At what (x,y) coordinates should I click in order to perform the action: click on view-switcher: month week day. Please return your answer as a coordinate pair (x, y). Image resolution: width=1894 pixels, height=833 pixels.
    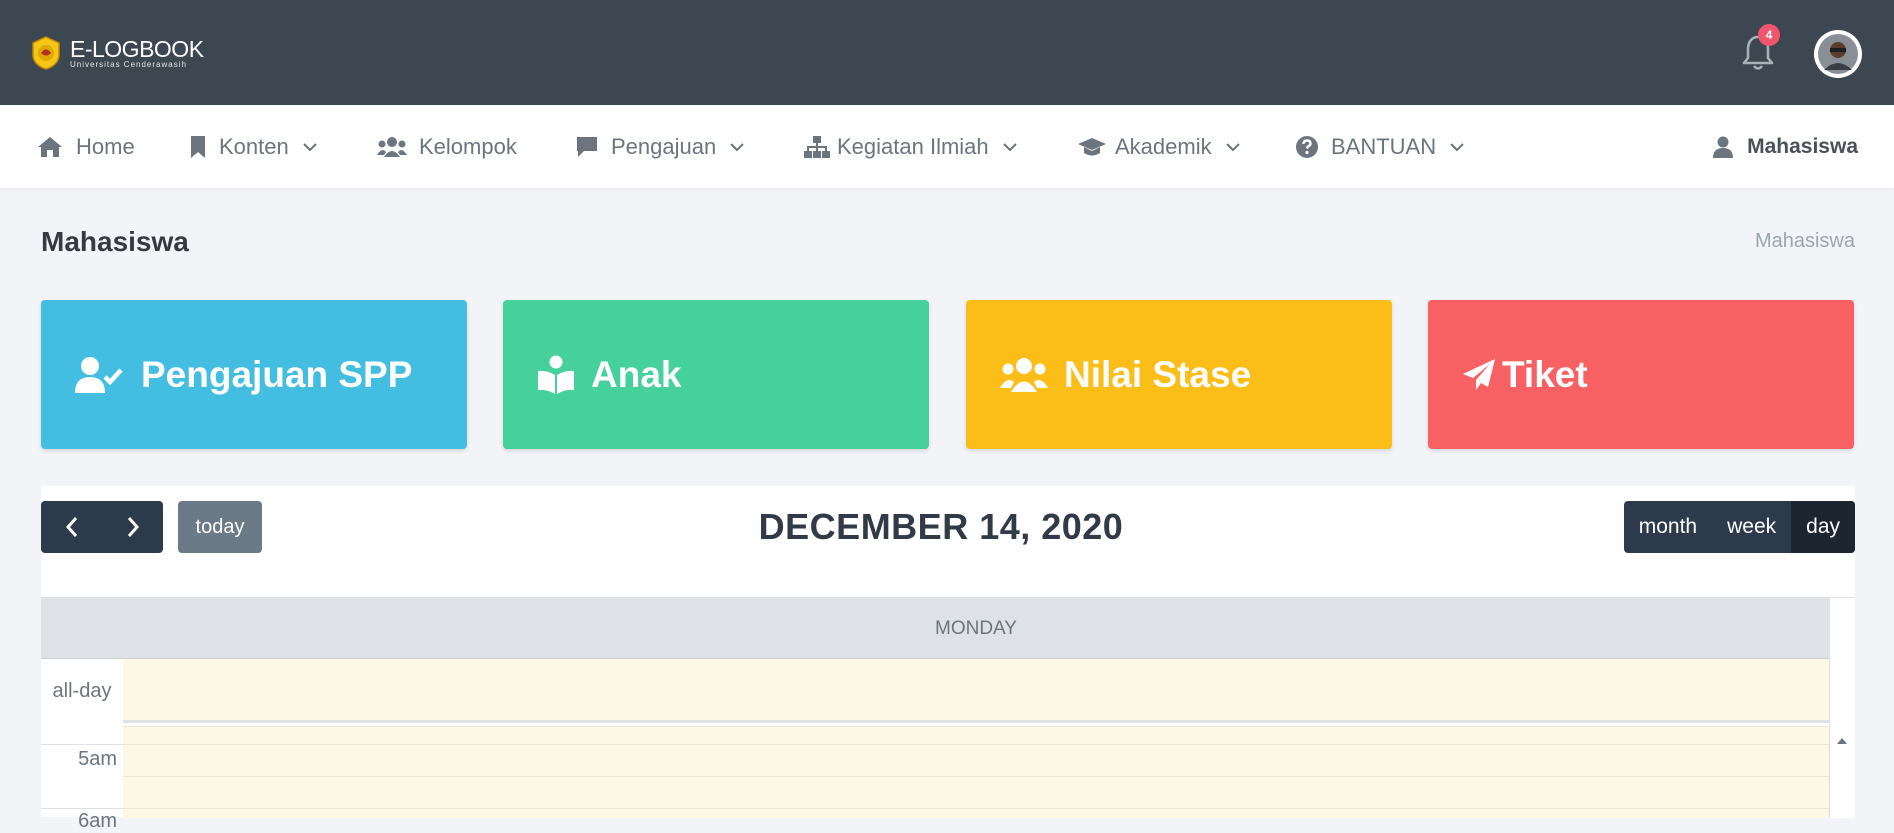
    Looking at the image, I should click on (1739, 527).